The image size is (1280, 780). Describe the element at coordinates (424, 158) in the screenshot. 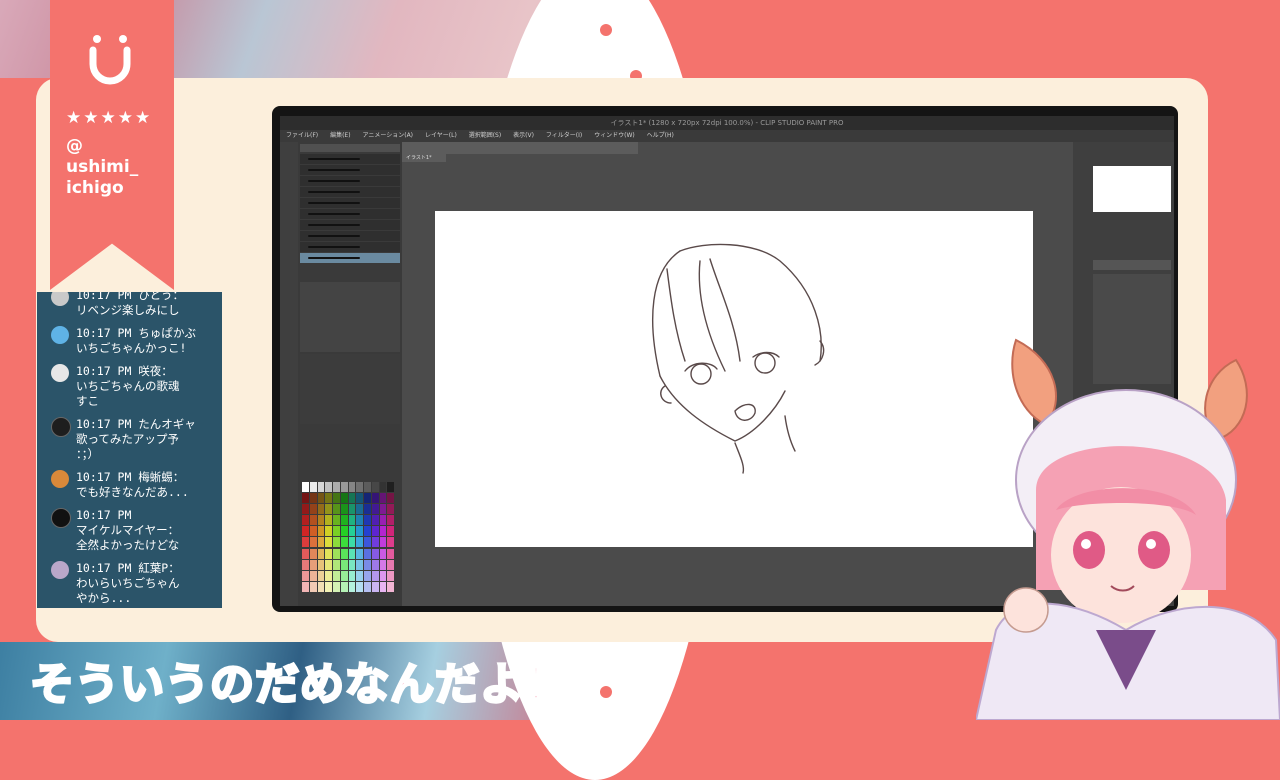

I see `canvas-tab: イラスト1*` at that location.